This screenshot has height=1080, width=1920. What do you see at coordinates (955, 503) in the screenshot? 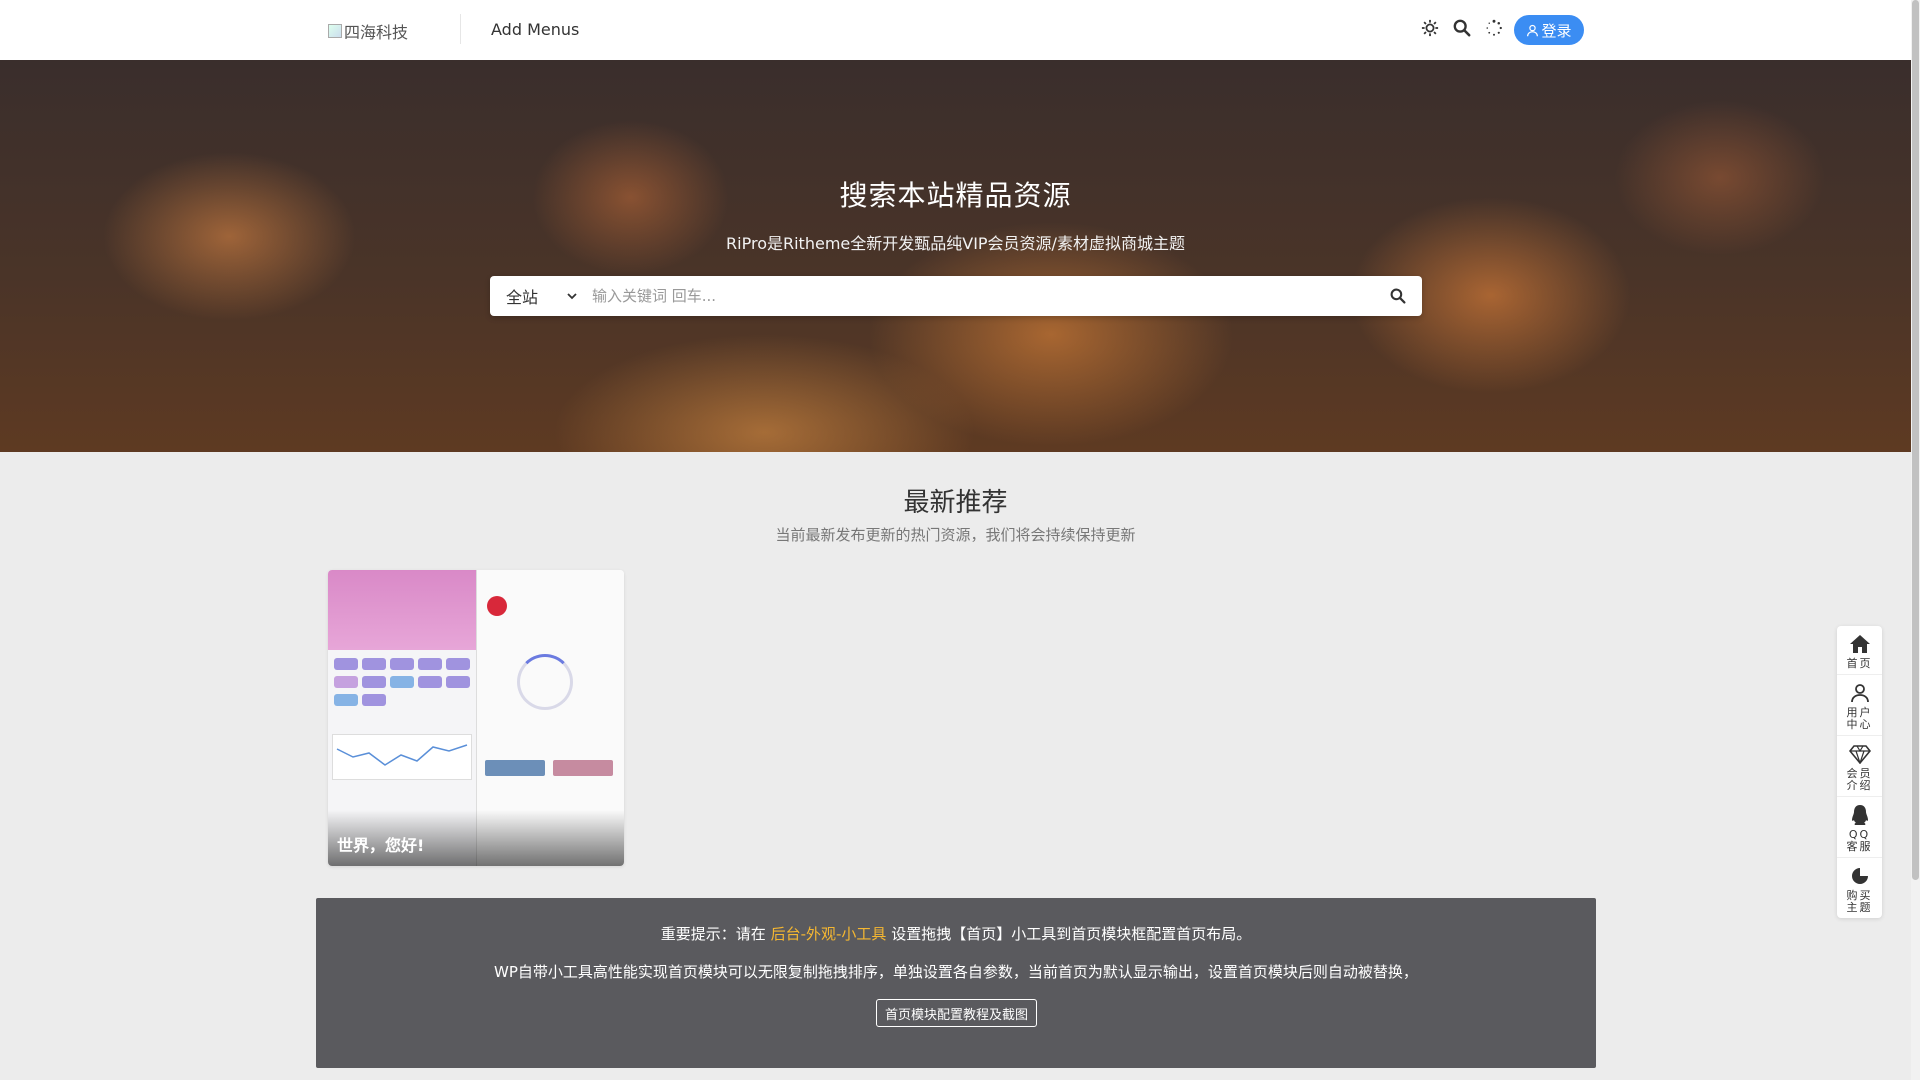
I see `section-title: 最新推荐` at bounding box center [955, 503].